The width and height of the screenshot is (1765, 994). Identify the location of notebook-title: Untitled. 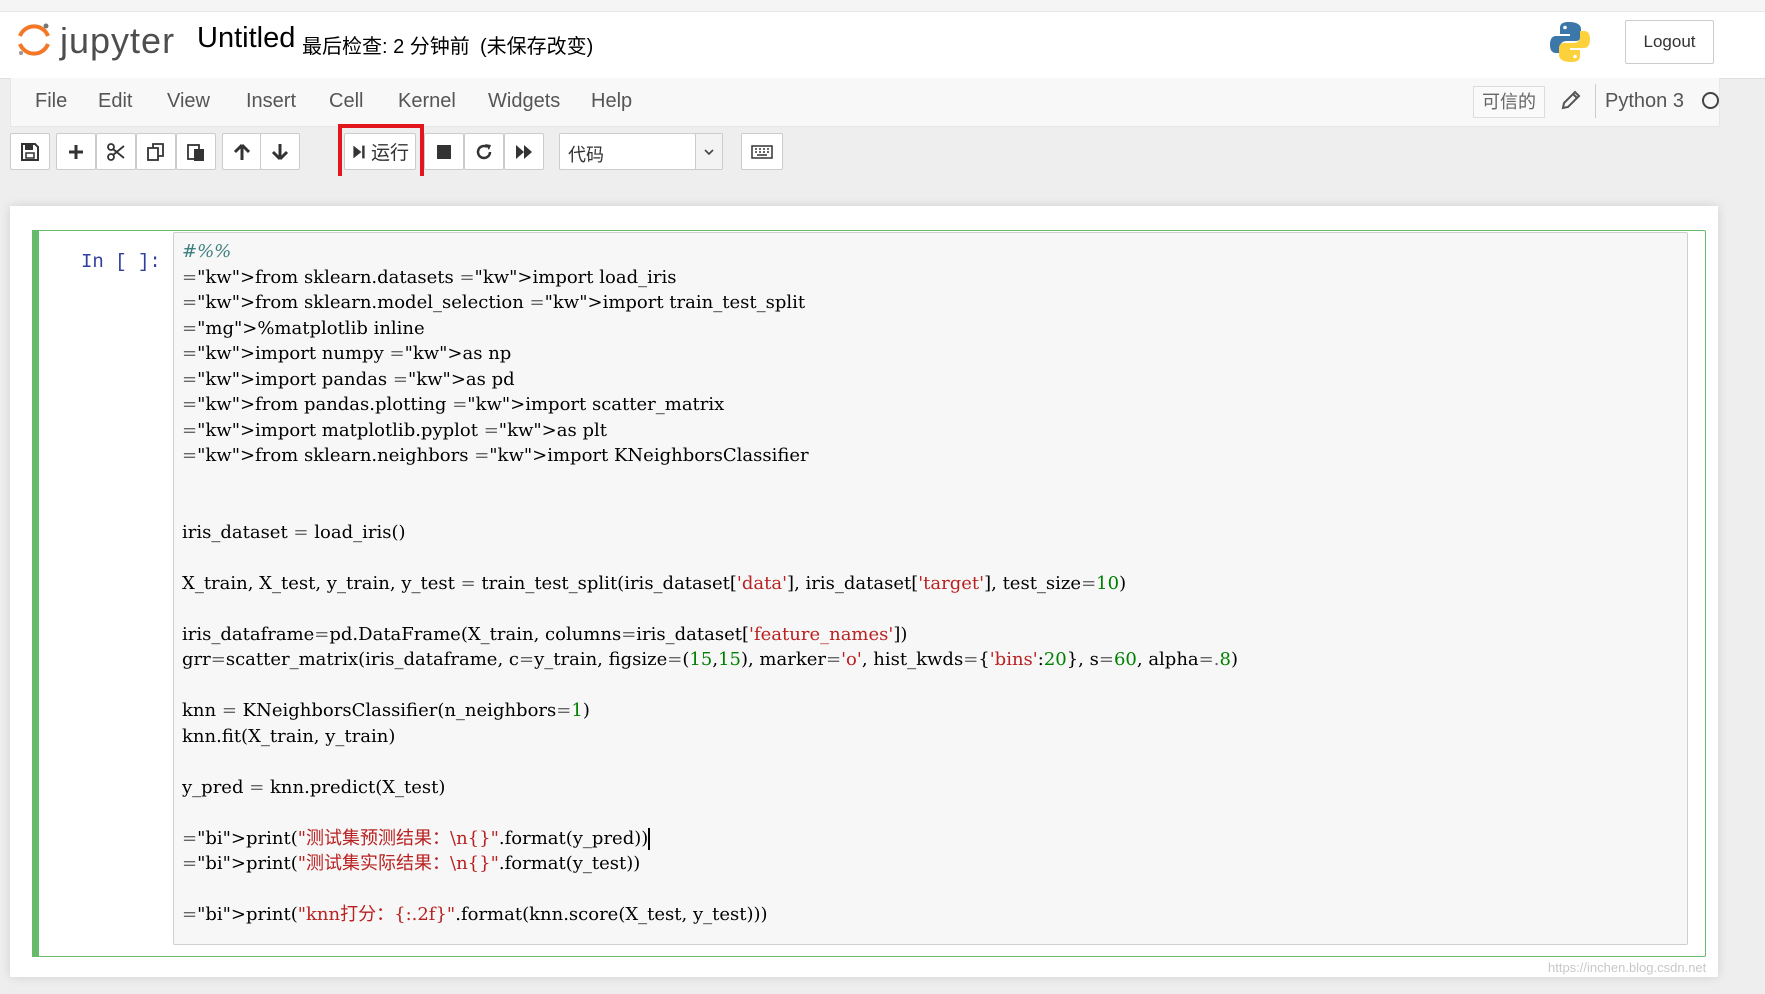
(246, 38).